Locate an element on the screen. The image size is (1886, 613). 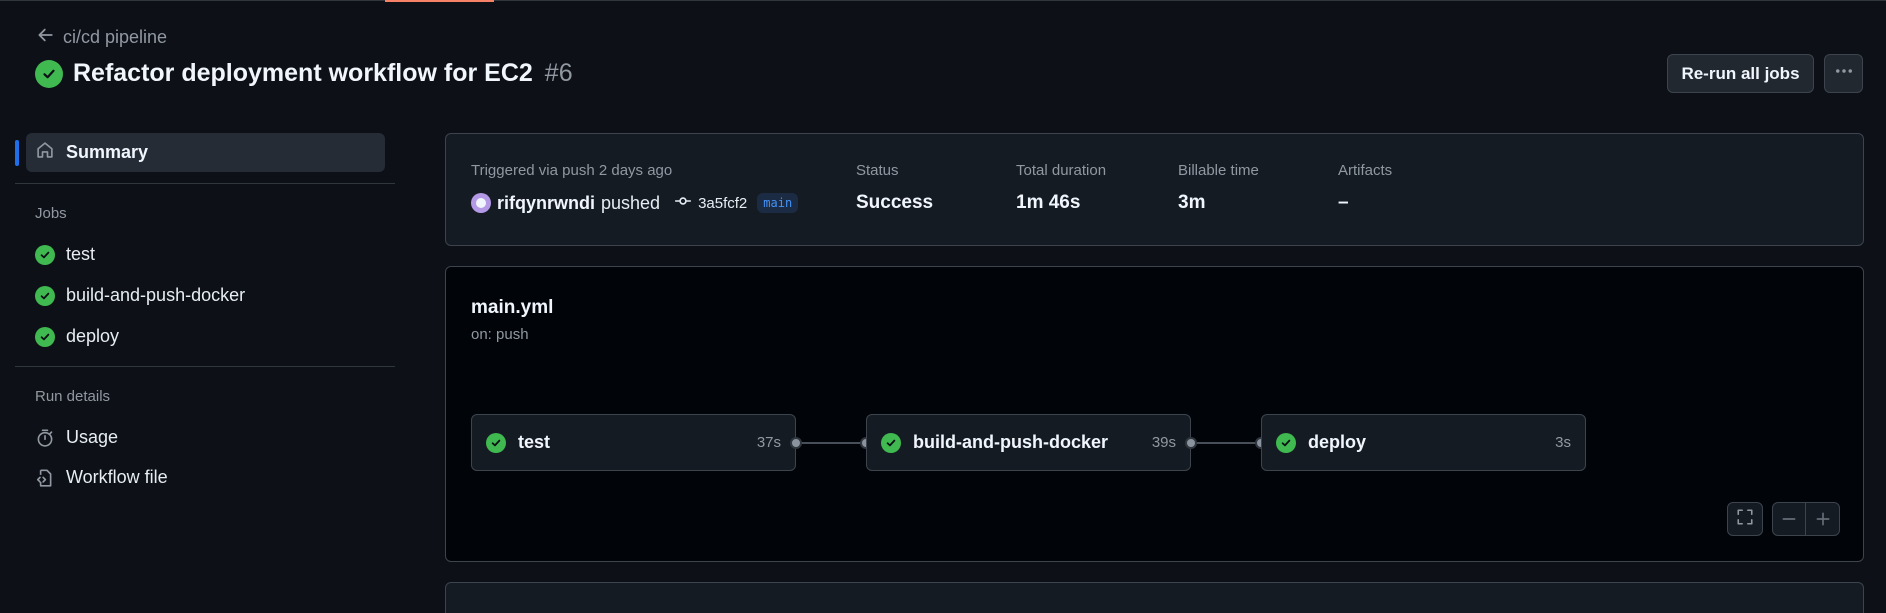
jobs-heading: Jobs is located at coordinates (51, 213).